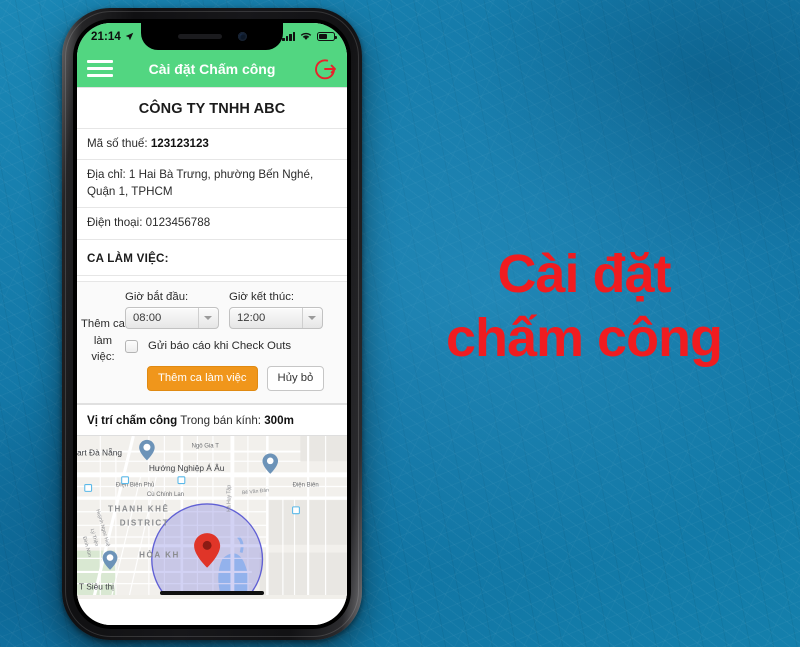 This screenshot has width=800, height=647. I want to click on shift-section-title: CA LÀM VIỆC:, so click(212, 256).